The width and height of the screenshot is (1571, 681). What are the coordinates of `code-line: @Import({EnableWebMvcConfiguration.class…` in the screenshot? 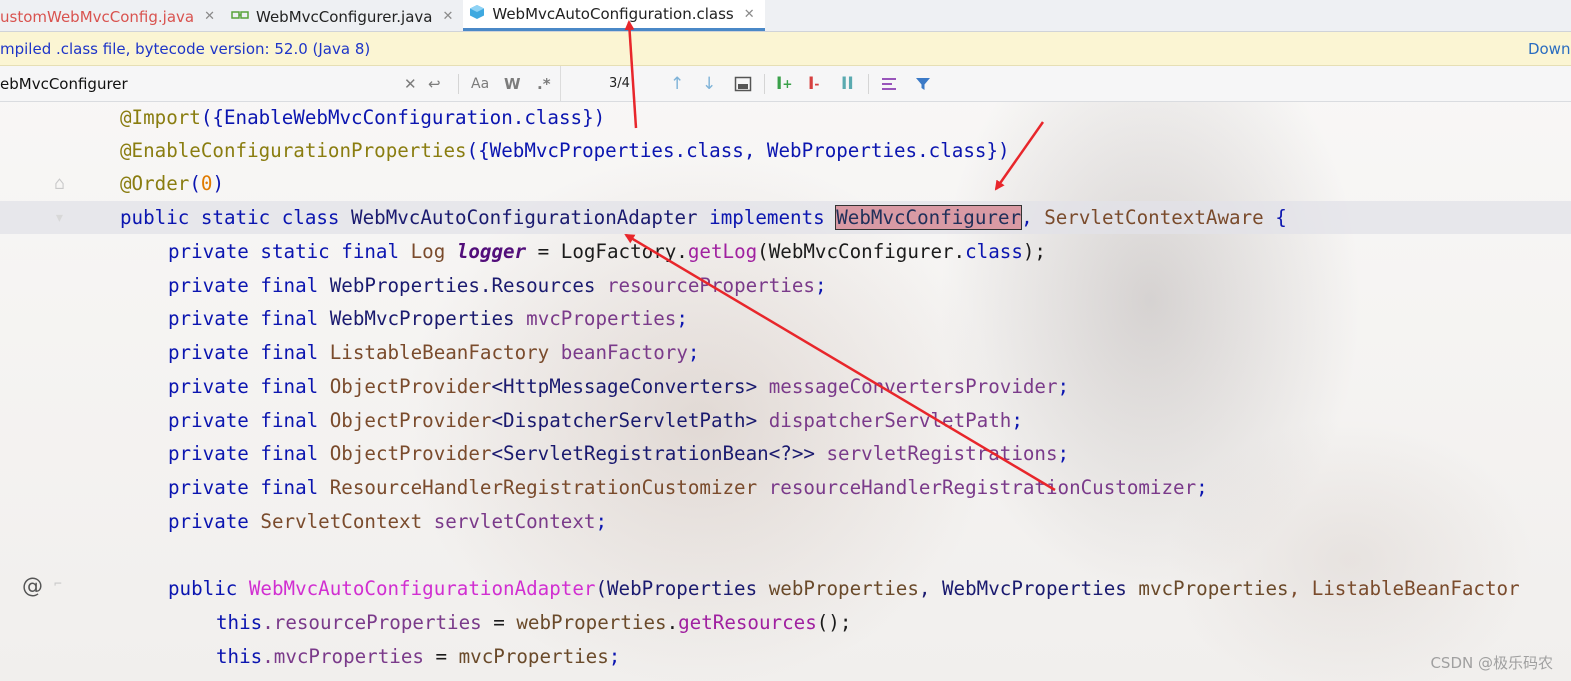 It's located at (363, 117).